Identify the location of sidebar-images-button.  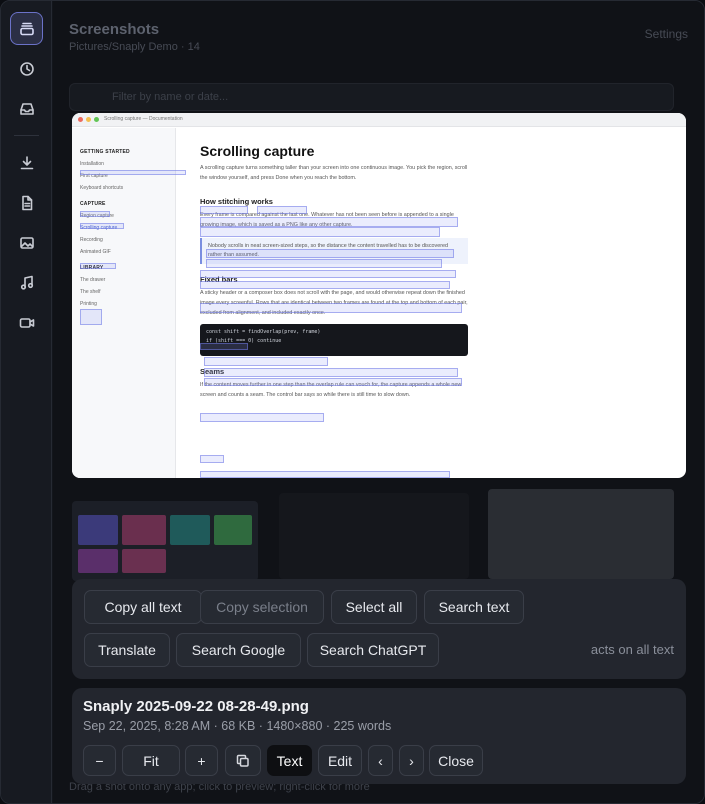
(26, 242).